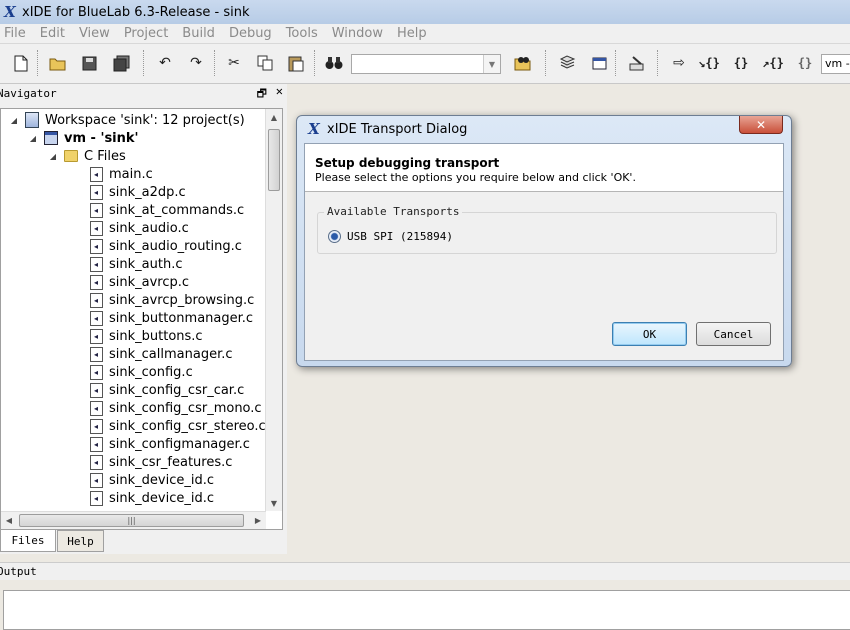 The width and height of the screenshot is (850, 630). Describe the element at coordinates (279, 91) in the screenshot. I see `close-icon: ✕` at that location.